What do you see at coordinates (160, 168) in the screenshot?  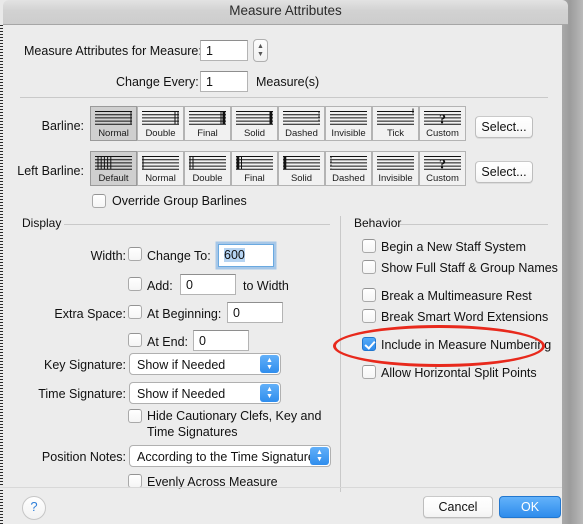 I see `left-barline-option-normal: Normal` at bounding box center [160, 168].